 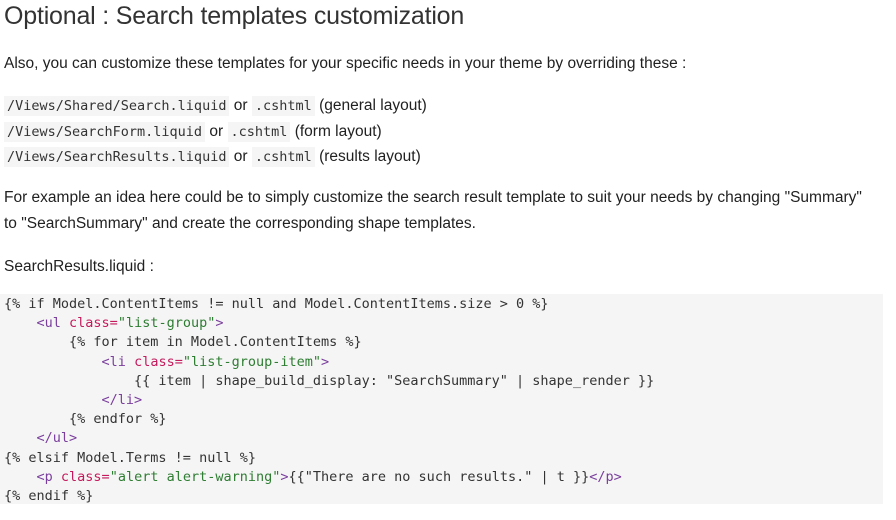 I want to click on attr-value: "list-group", so click(x=166, y=323).